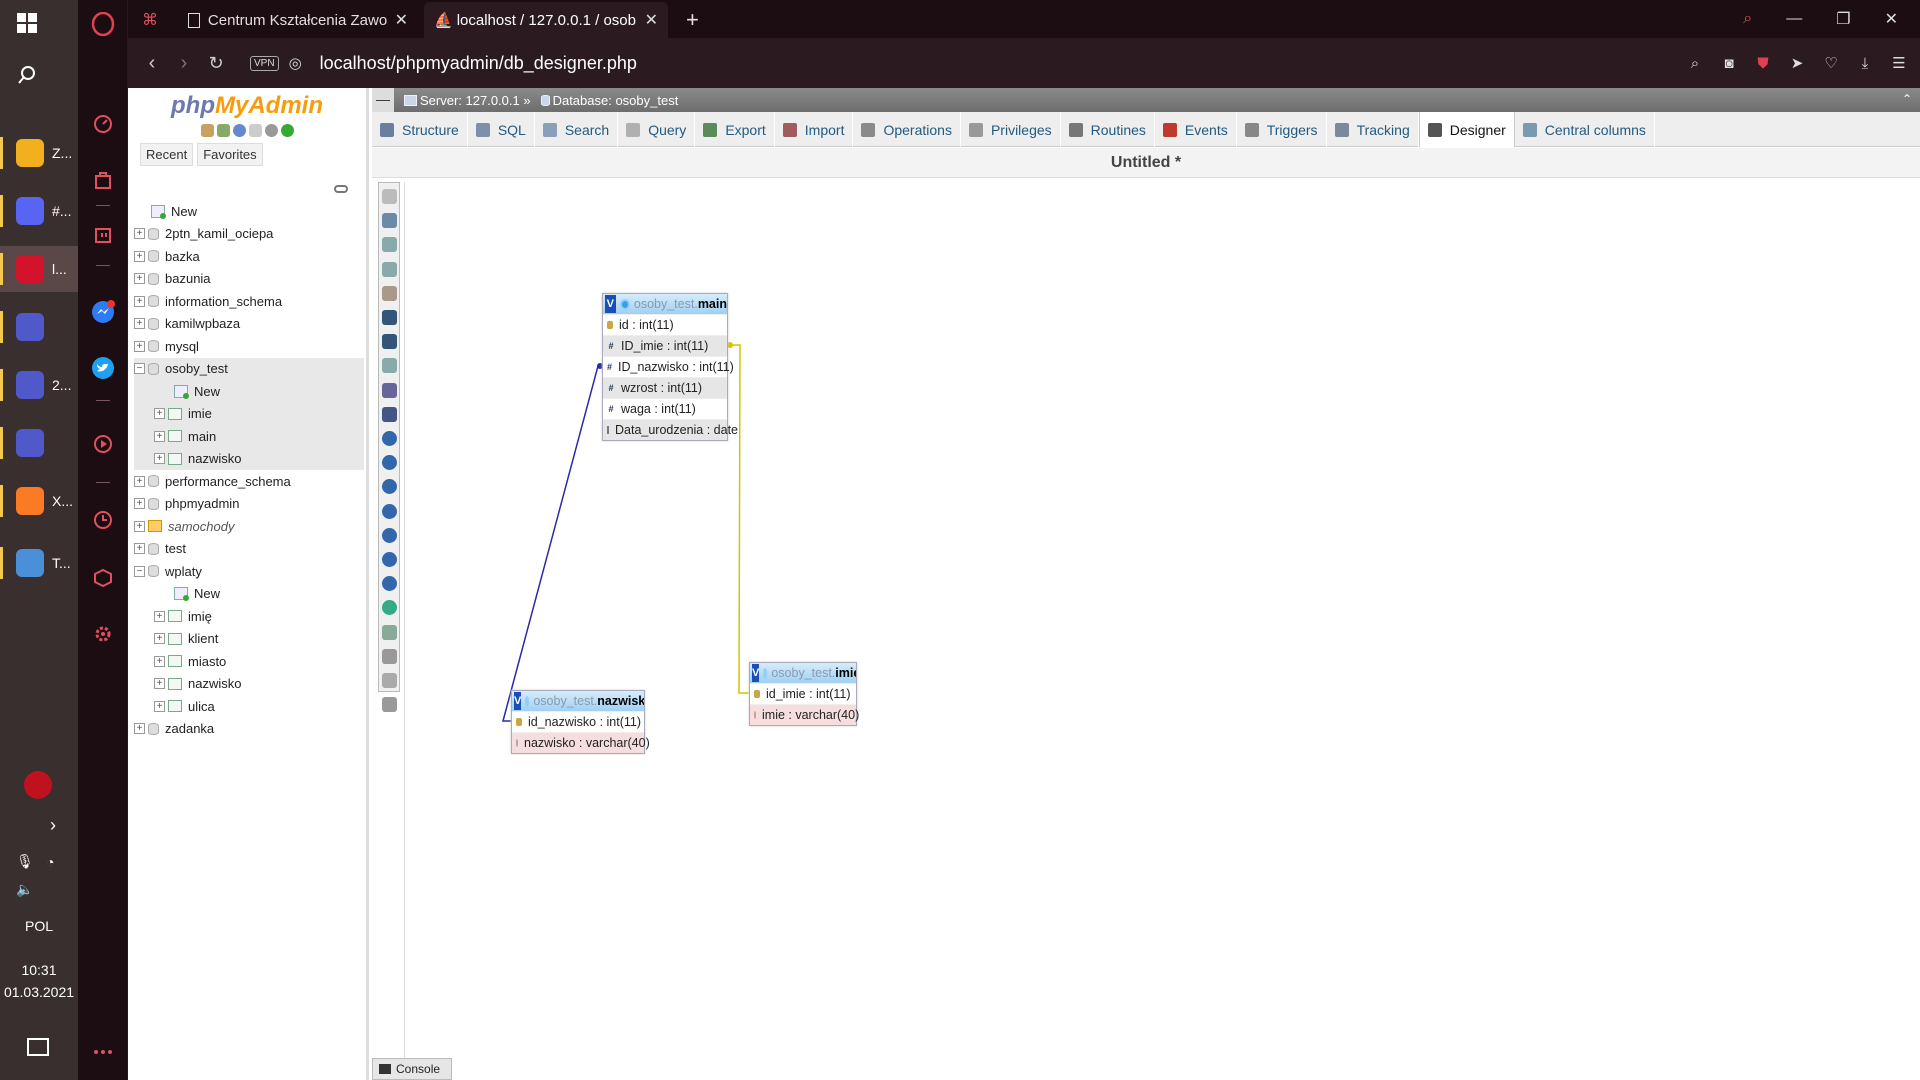 This screenshot has width=1920, height=1080. I want to click on tab-pinned-game: ⌘, so click(146, 20).